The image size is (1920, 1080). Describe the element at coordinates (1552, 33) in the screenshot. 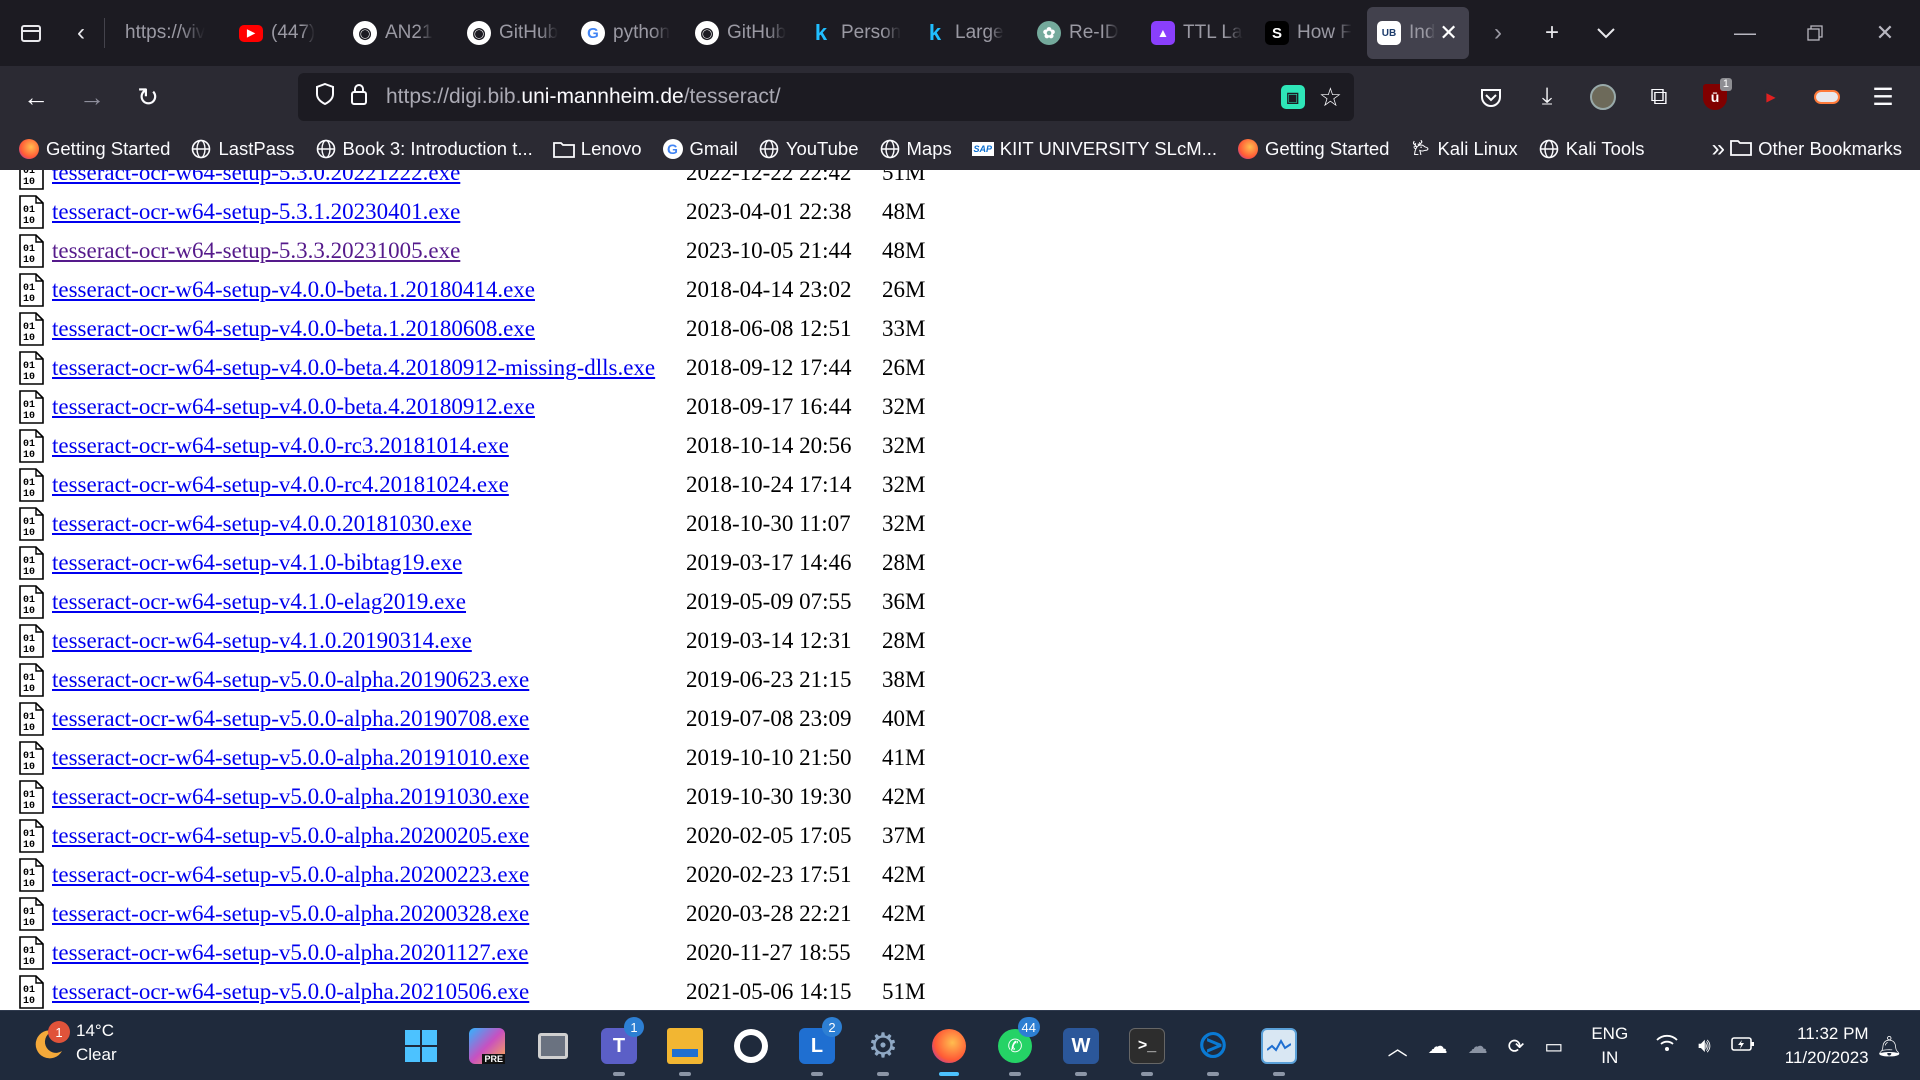

I see `new-tab-plus-icon: +` at that location.